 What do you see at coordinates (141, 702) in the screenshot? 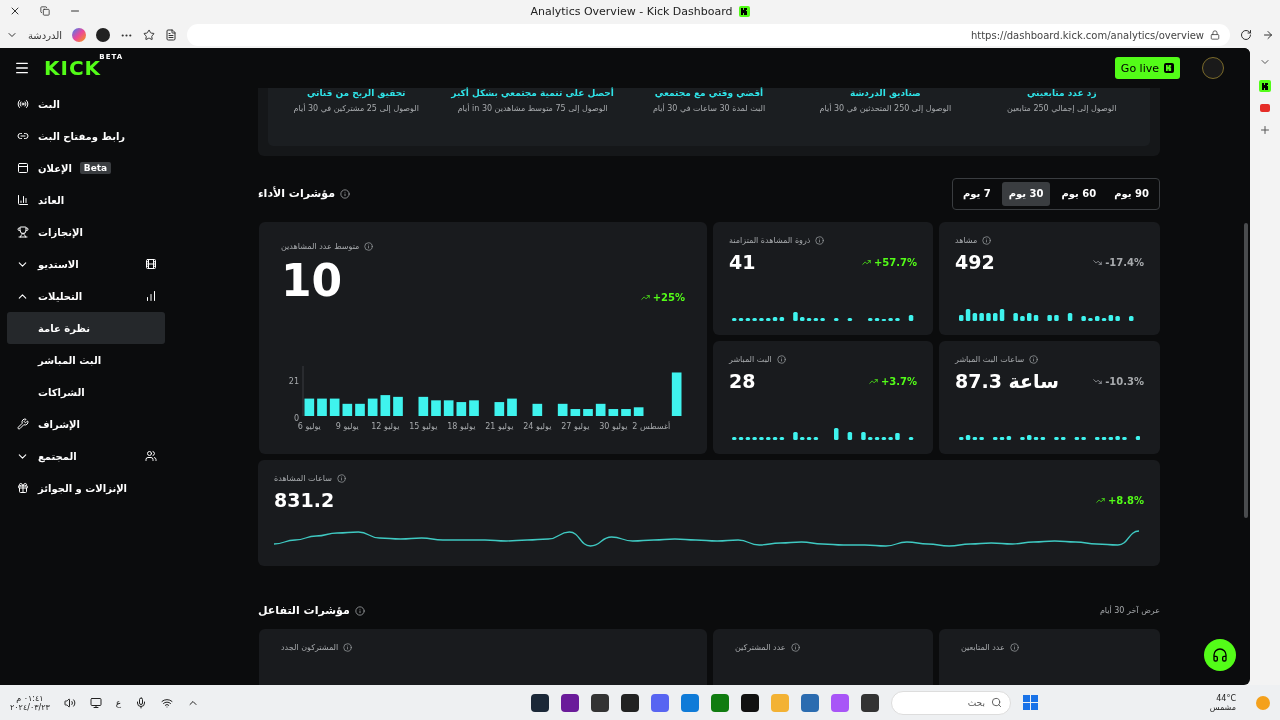
I see `microphone-icon` at bounding box center [141, 702].